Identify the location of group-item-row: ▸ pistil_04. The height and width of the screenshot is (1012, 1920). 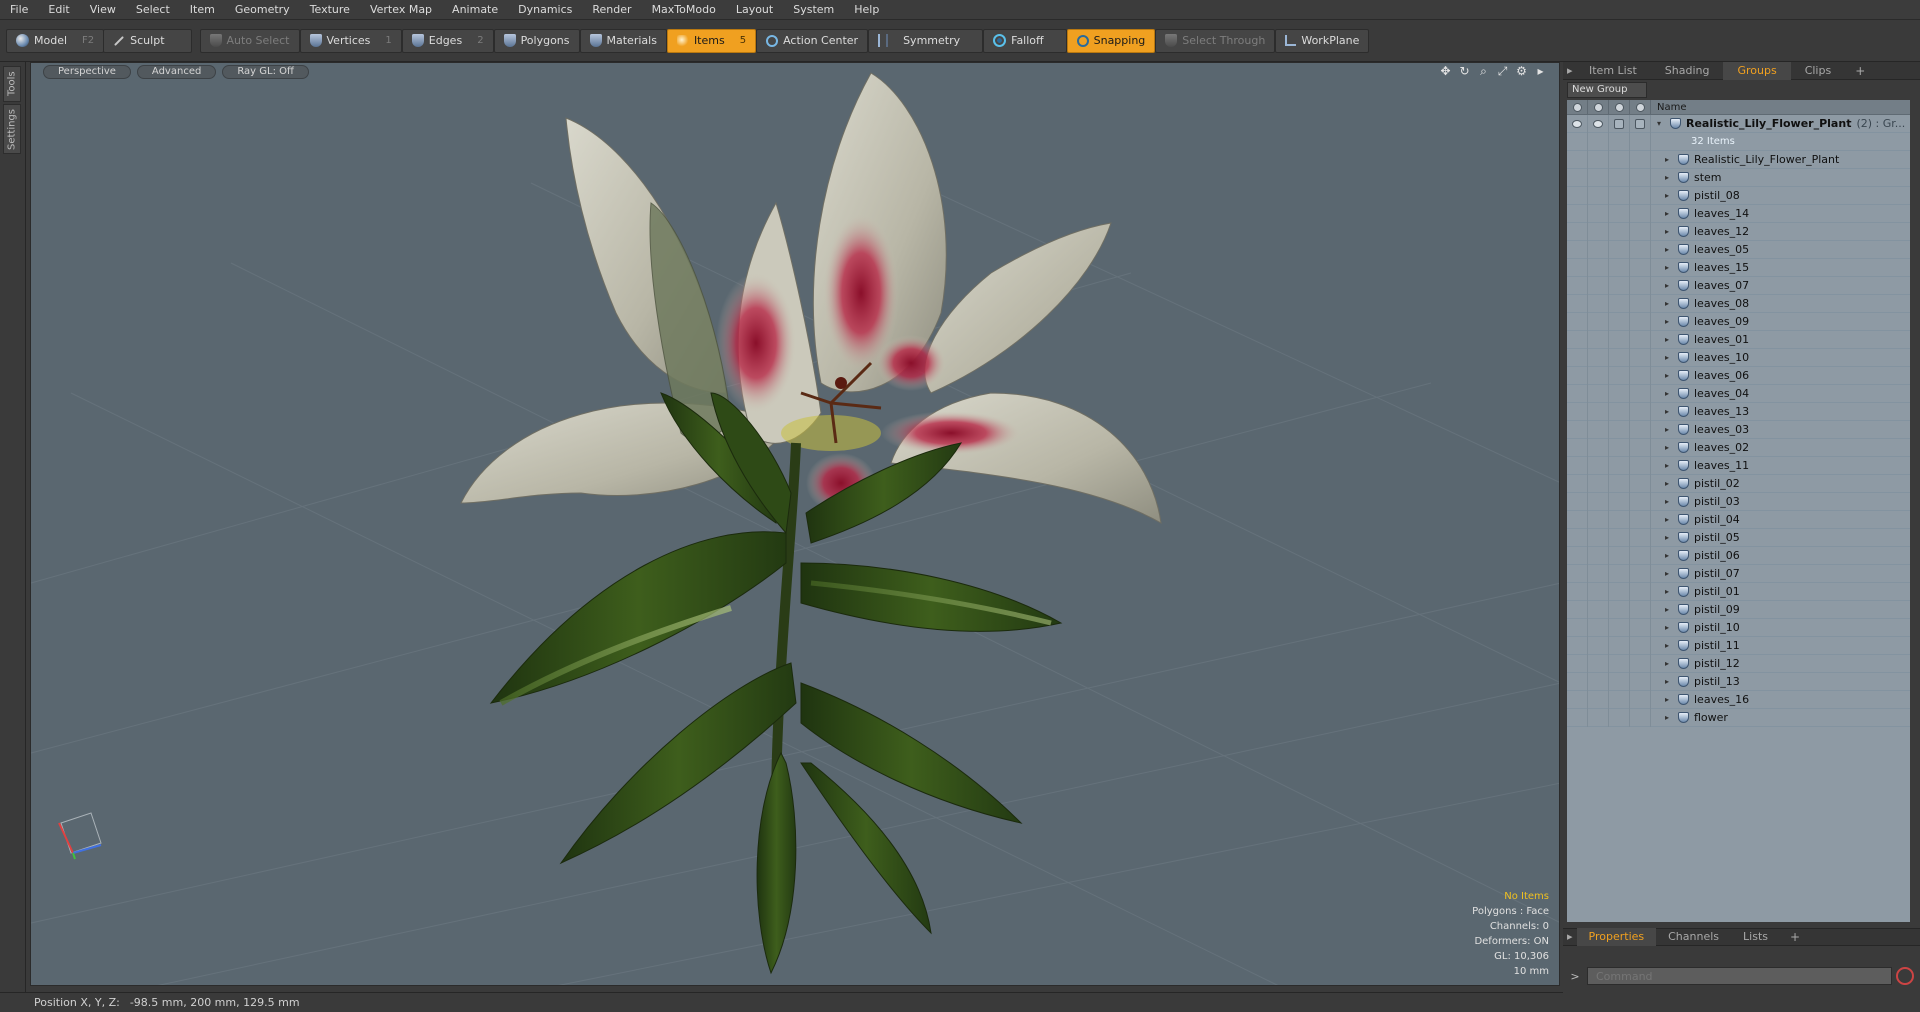
(1738, 519).